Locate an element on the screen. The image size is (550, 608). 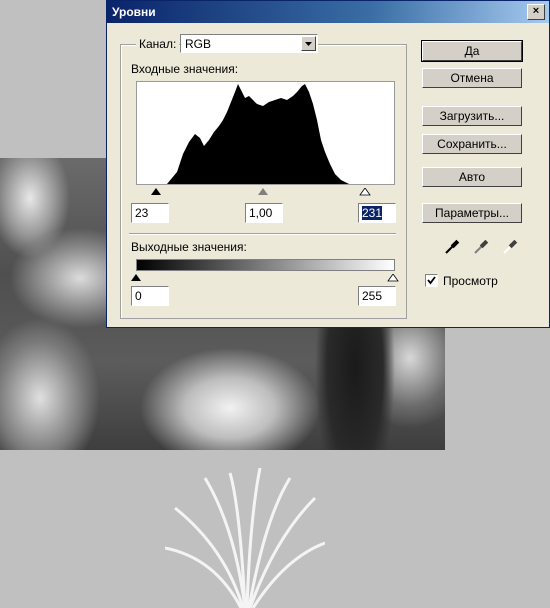
output-black-field: 0 is located at coordinates (150, 296).